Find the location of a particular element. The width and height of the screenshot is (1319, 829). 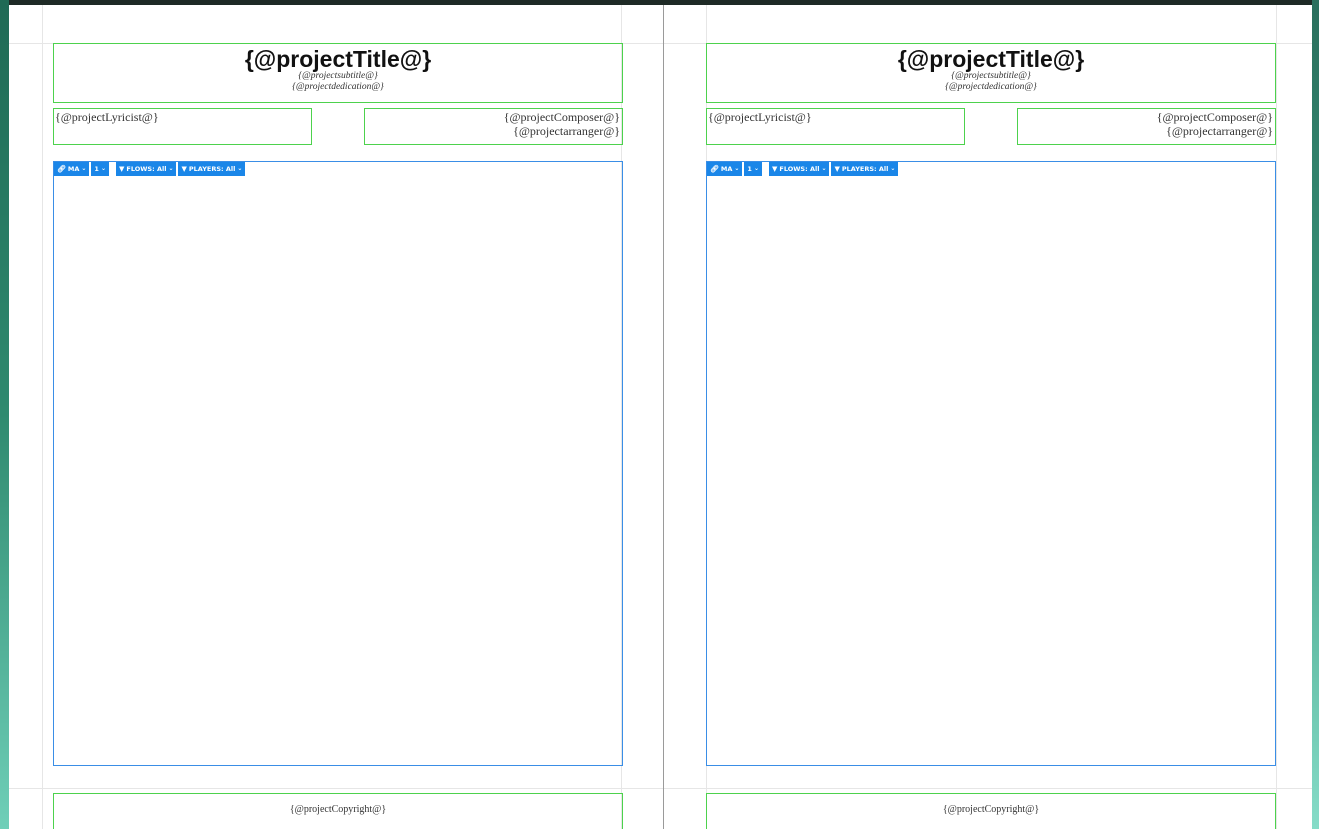

window-left-edge is located at coordinates (4, 414).